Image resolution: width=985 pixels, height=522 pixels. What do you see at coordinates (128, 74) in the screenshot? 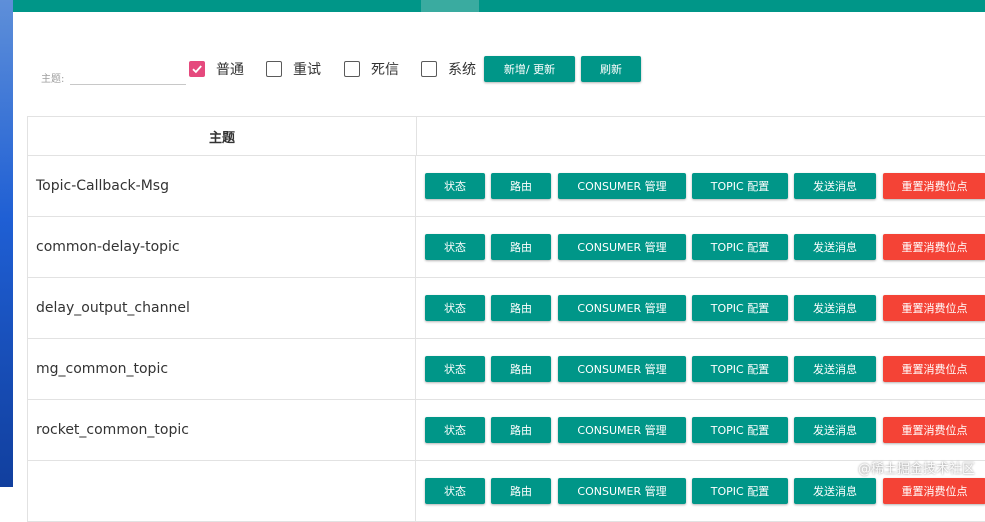
I see `topic-filter-input` at bounding box center [128, 74].